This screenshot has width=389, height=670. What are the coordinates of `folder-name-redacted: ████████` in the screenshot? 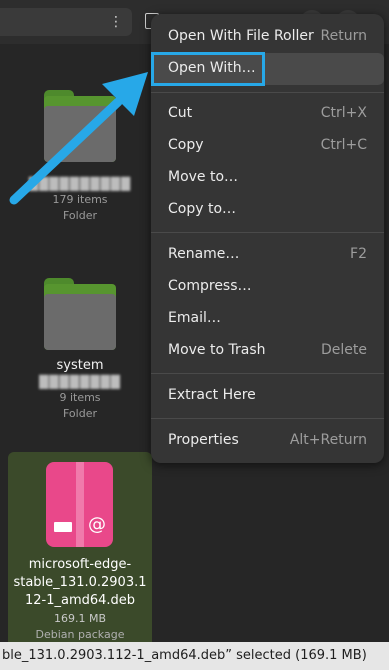 It's located at (80, 382).